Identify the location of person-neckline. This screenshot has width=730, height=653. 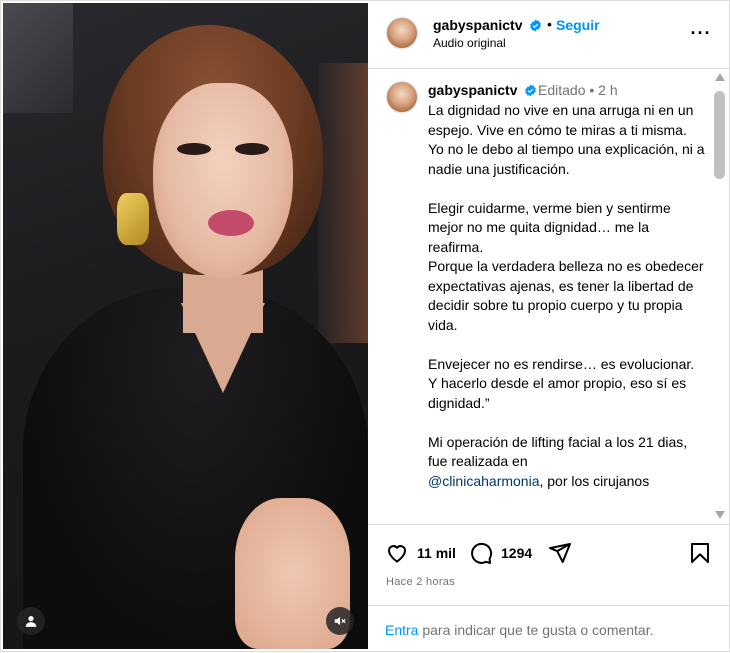
(223, 348).